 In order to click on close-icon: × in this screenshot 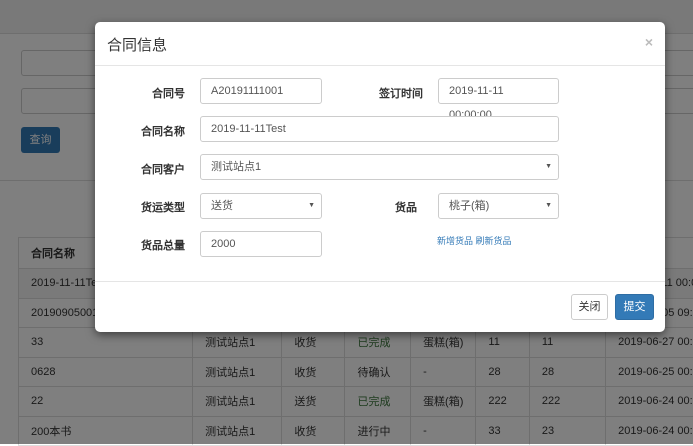, I will do `click(649, 42)`.